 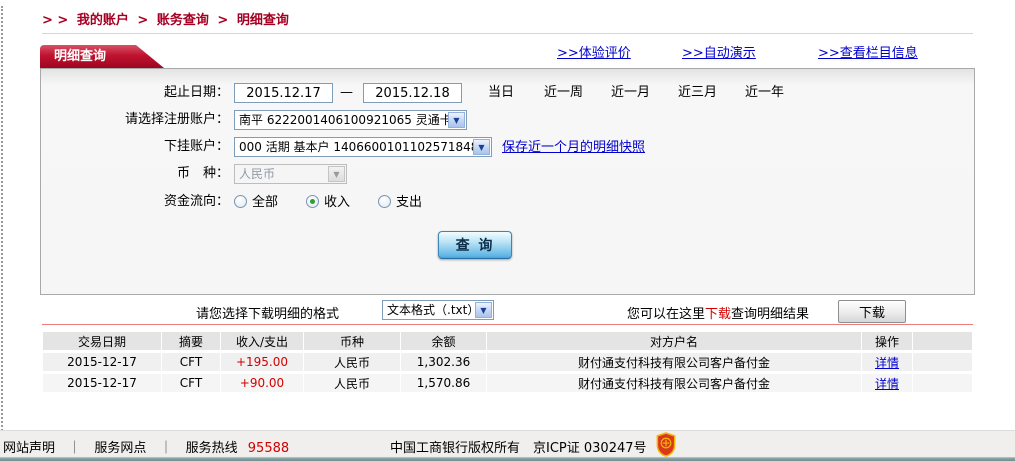 I want to click on query-button: 查 询, so click(x=475, y=245).